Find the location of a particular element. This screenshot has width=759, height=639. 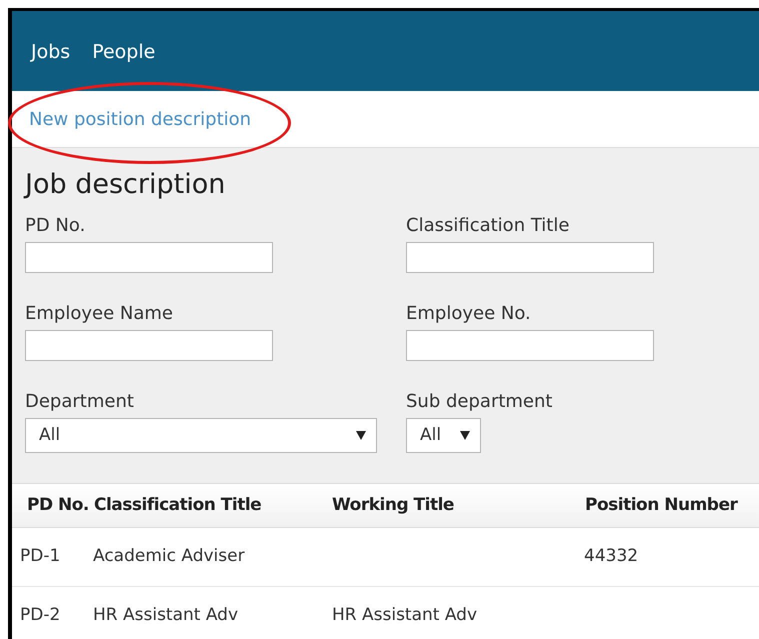

table-cell: Academic Adviser is located at coordinates (169, 556).